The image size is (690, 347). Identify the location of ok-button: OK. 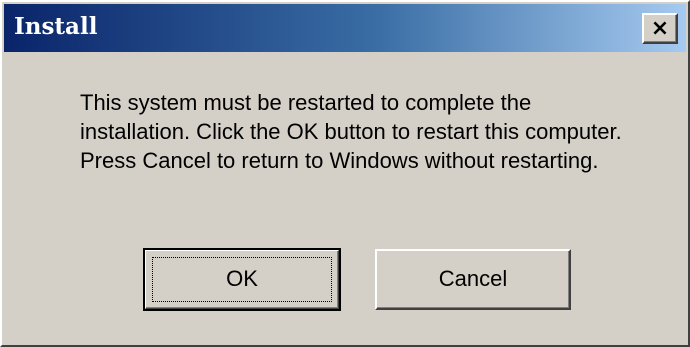
(242, 279).